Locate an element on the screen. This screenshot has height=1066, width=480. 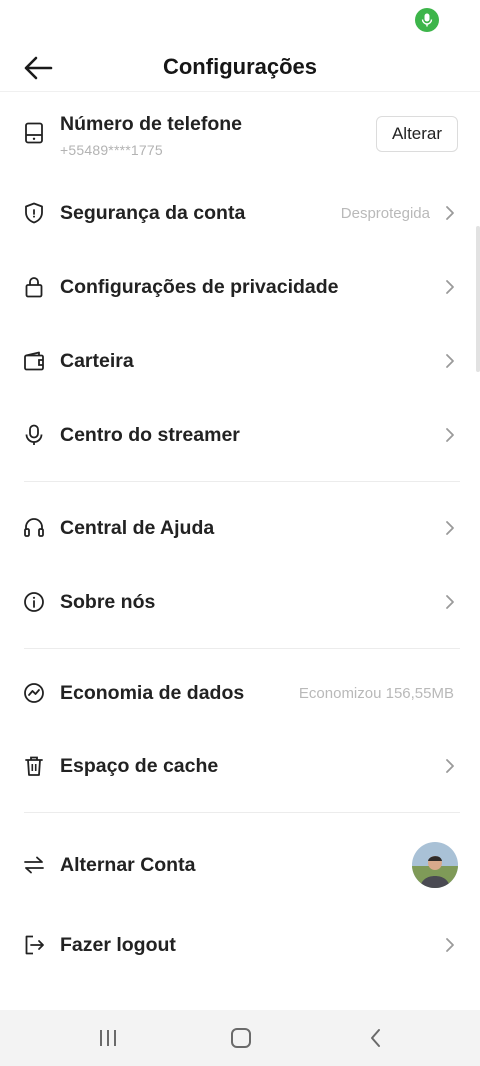
row-privacy-settings: Configurações de privacidade is located at coordinates (240, 287).